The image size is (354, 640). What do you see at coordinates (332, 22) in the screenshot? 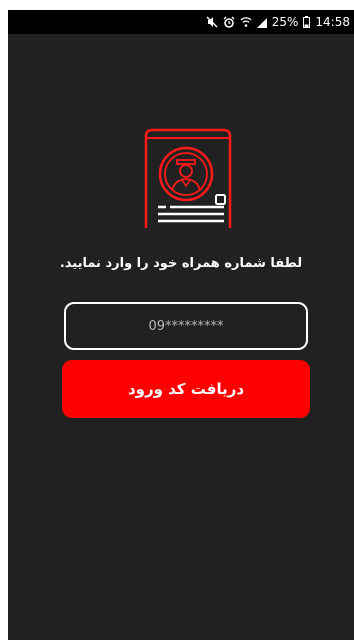
I see `clock: 14:58` at bounding box center [332, 22].